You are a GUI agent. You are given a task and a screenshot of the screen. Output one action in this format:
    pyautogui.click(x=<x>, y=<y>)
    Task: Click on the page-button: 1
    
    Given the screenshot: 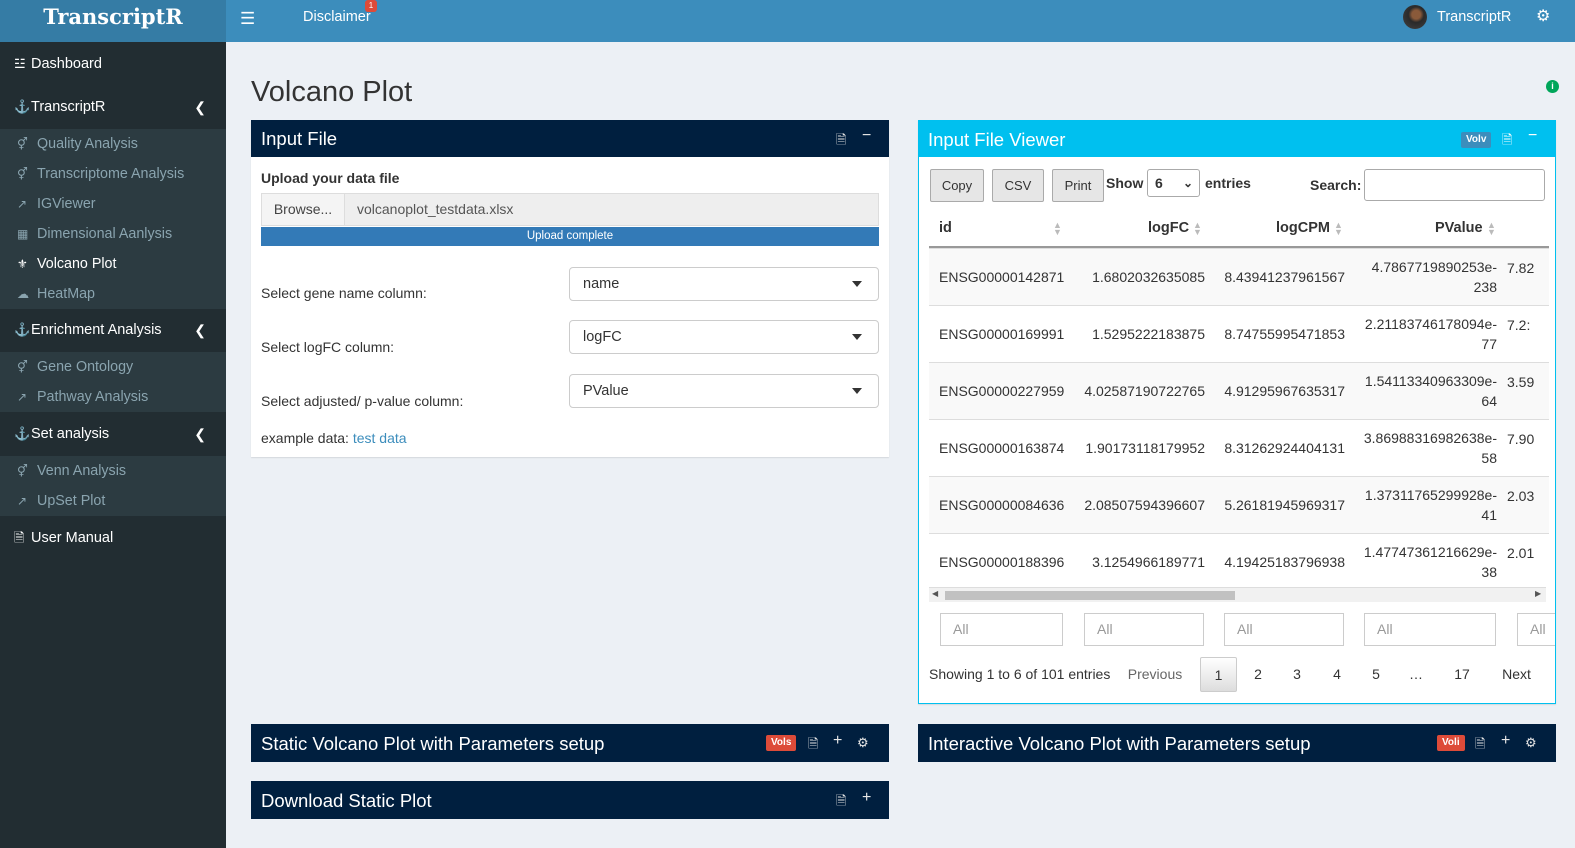 What is the action you would take?
    pyautogui.click(x=1218, y=674)
    